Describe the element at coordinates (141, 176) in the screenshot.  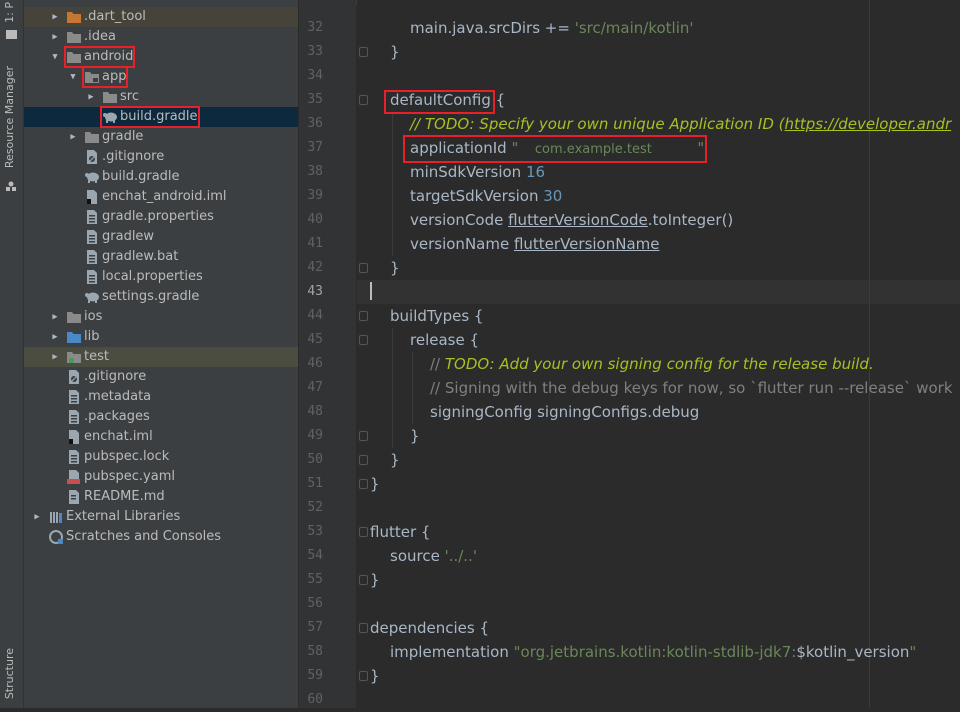
I see `tree-item-label: build.gradle` at that location.